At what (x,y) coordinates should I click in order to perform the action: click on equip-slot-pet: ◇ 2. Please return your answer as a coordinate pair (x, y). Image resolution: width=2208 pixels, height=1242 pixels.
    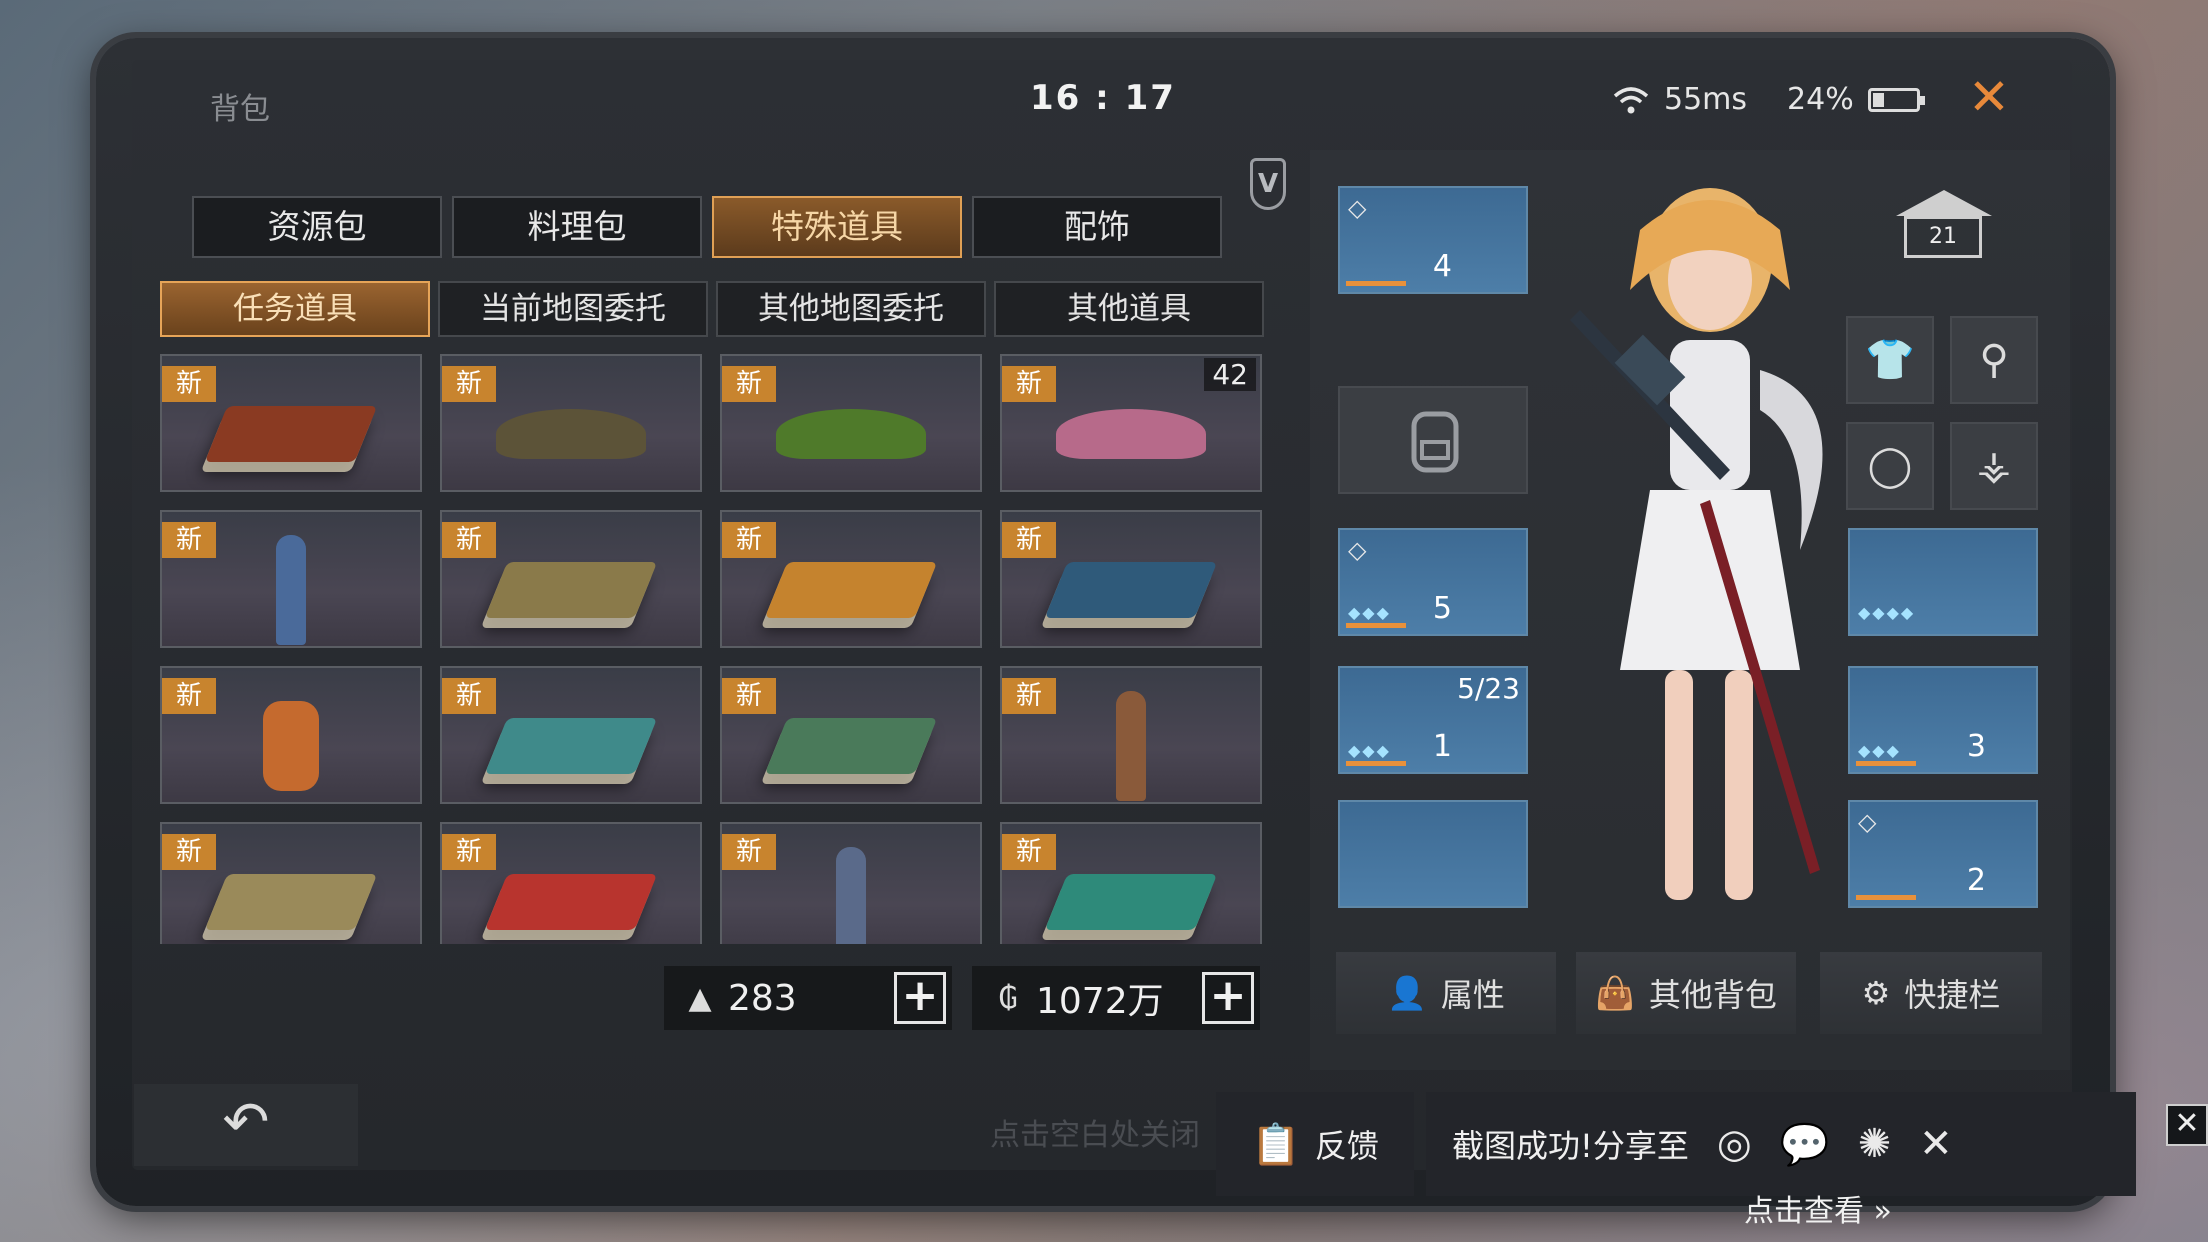
    Looking at the image, I should click on (1943, 854).